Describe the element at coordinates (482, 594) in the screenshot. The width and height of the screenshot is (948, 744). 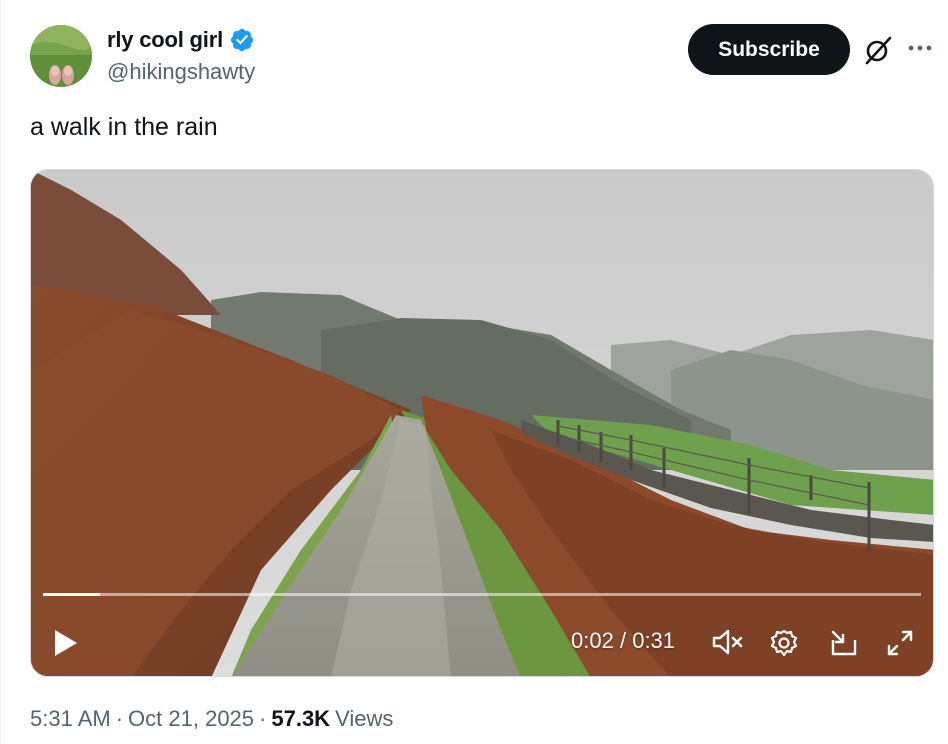
I see `video-progress-bar` at that location.